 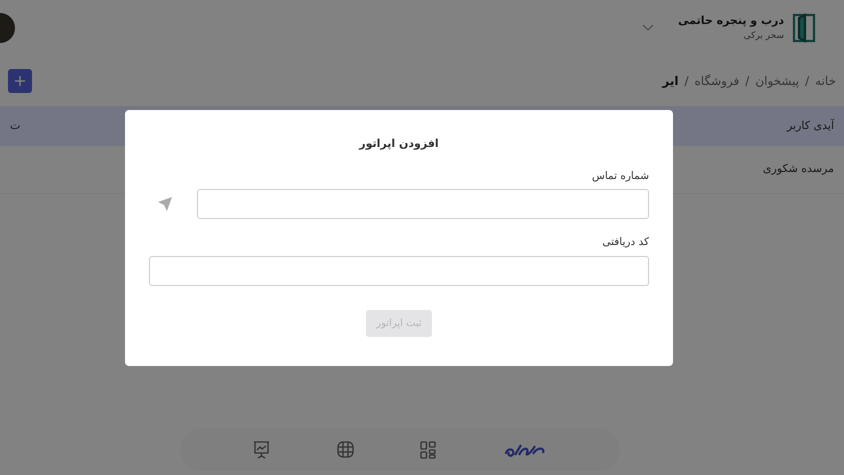 I want to click on field-label: شماره تماس, so click(x=620, y=176).